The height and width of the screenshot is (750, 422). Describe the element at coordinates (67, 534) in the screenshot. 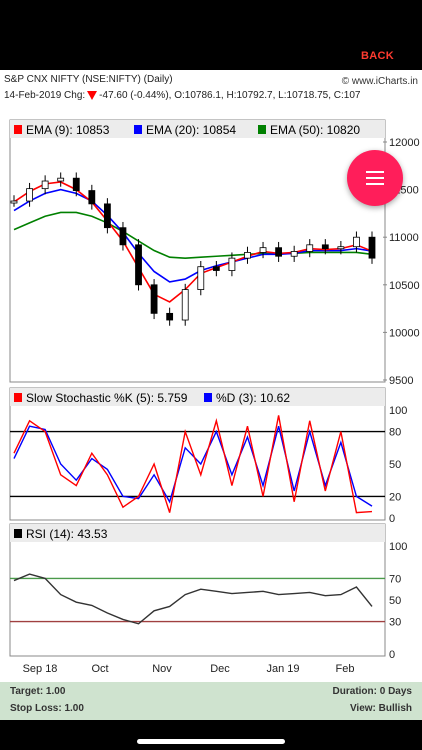

I see `rsi-legend: RSI (14): 43.53` at that location.